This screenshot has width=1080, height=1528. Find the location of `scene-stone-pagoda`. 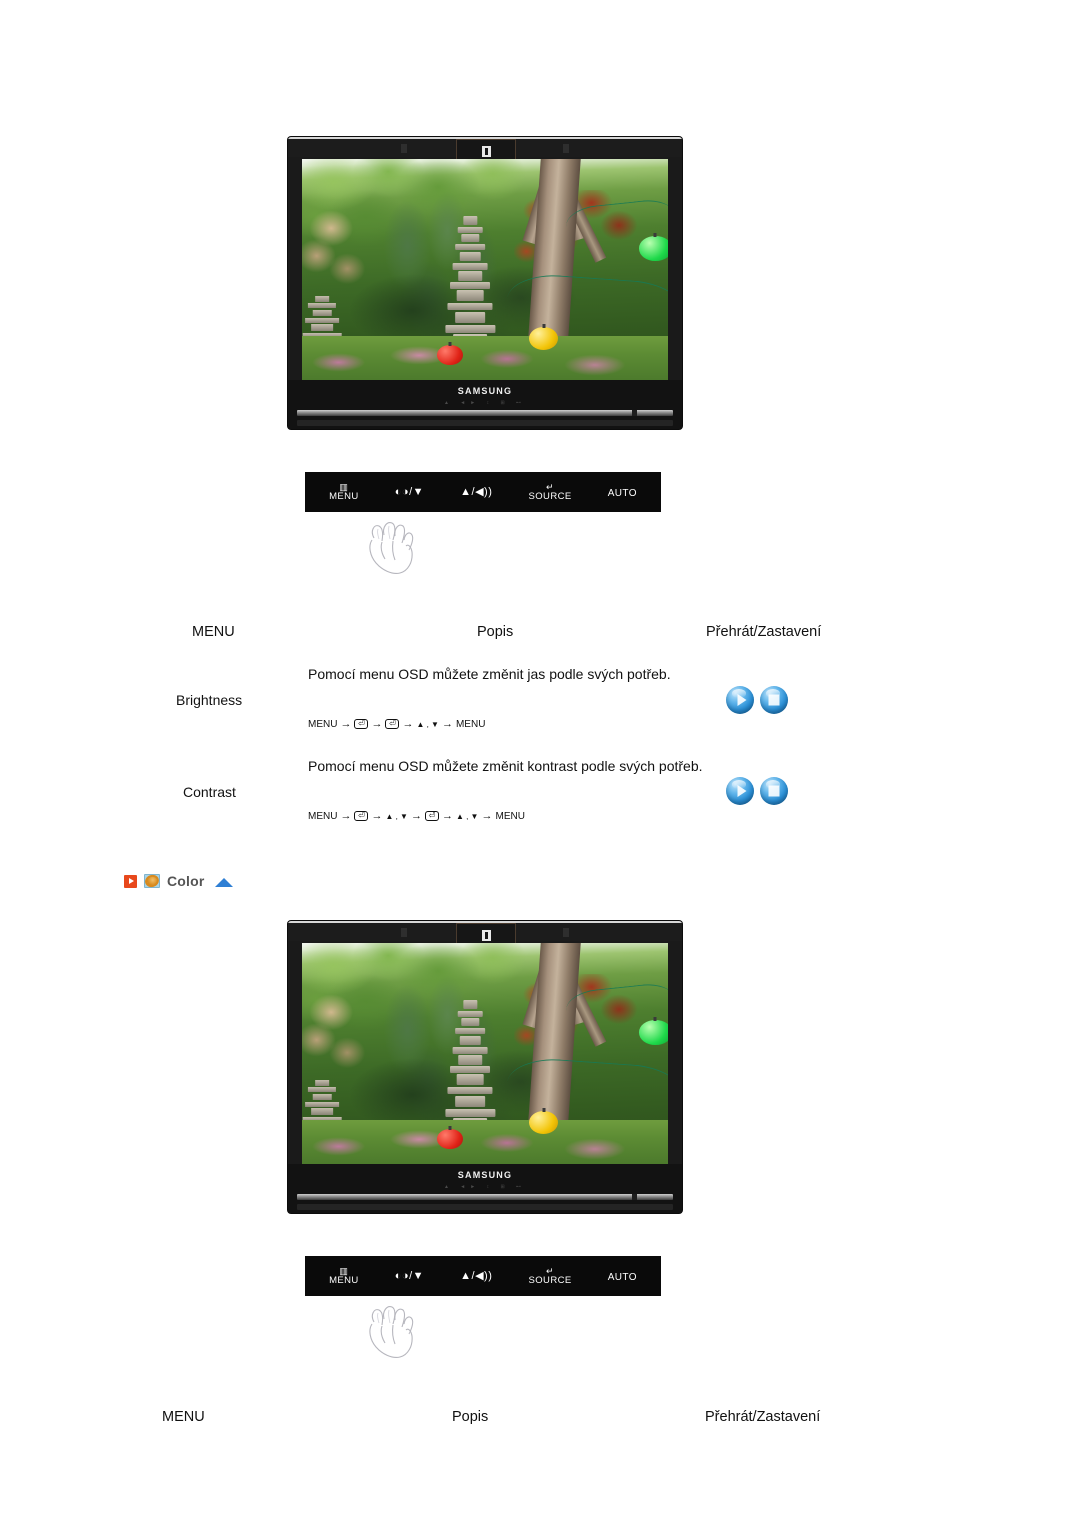

scene-stone-pagoda is located at coordinates (470, 285).